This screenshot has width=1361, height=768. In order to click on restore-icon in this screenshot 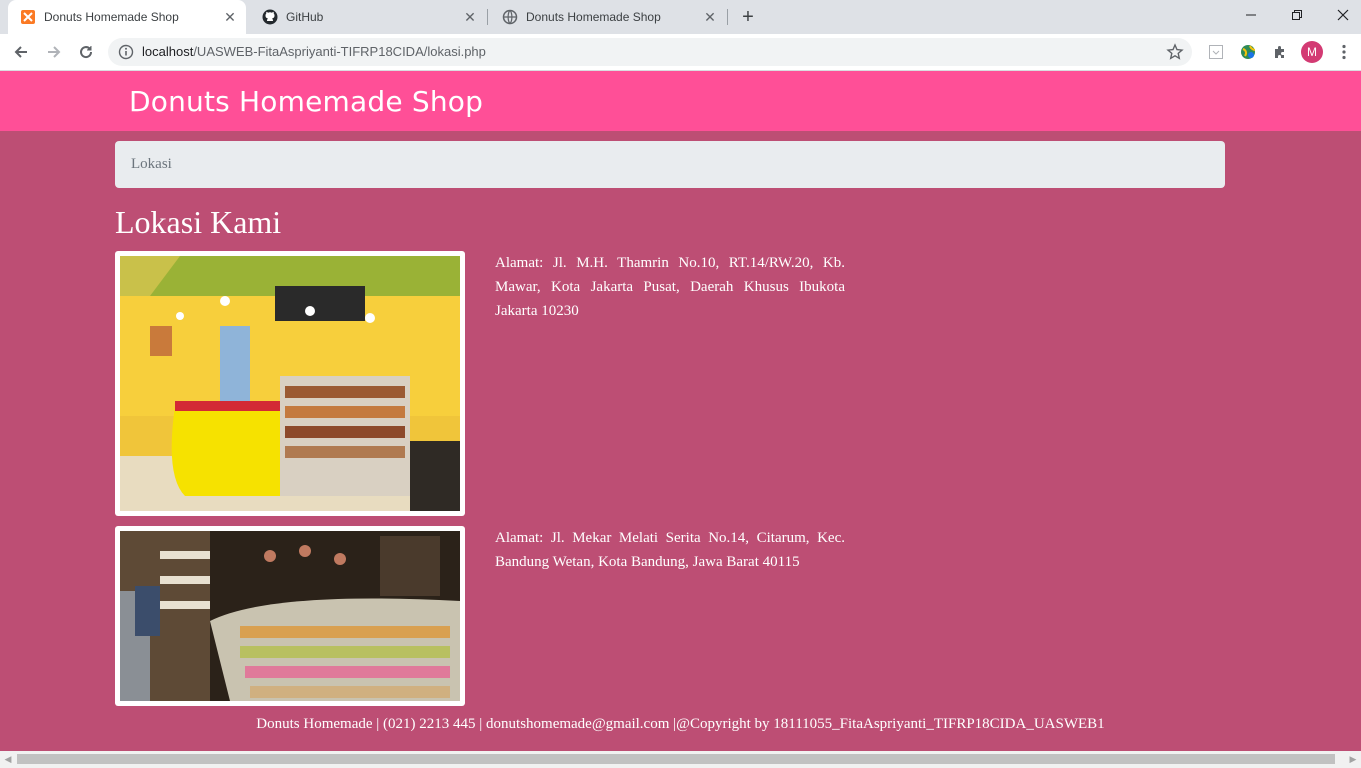, I will do `click(1297, 15)`.